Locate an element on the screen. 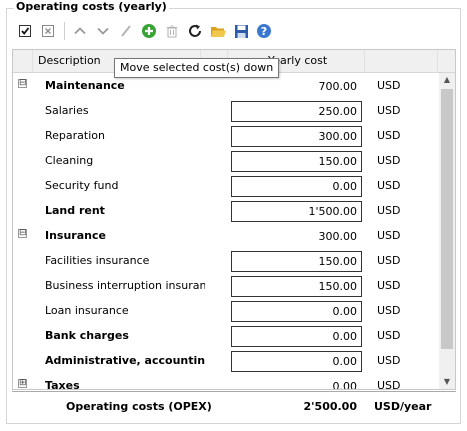 The height and width of the screenshot is (431, 467). table-row: ⊞ Taxes 0.00 USD is located at coordinates (225, 381).